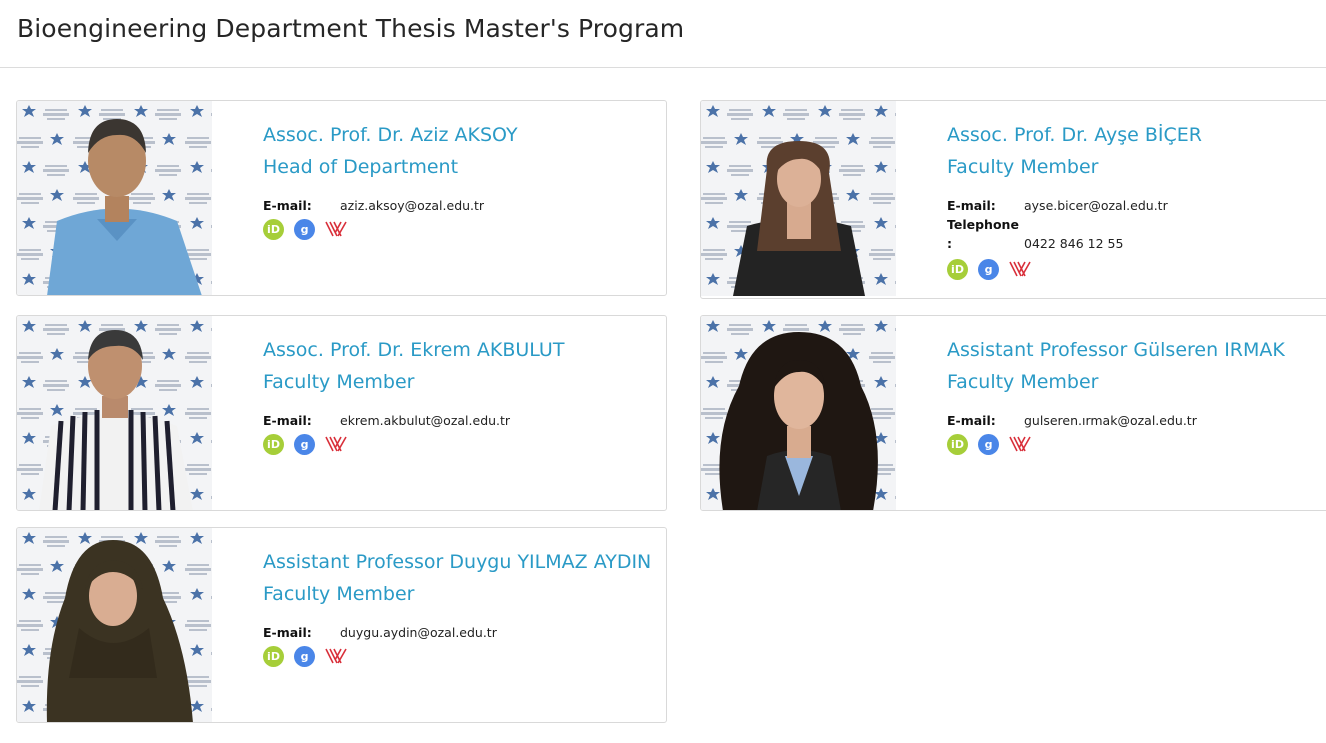 This screenshot has height=743, width=1326. Describe the element at coordinates (418, 632) in the screenshot. I see `email-value: duygu.aydin@ozal.edu.tr` at that location.